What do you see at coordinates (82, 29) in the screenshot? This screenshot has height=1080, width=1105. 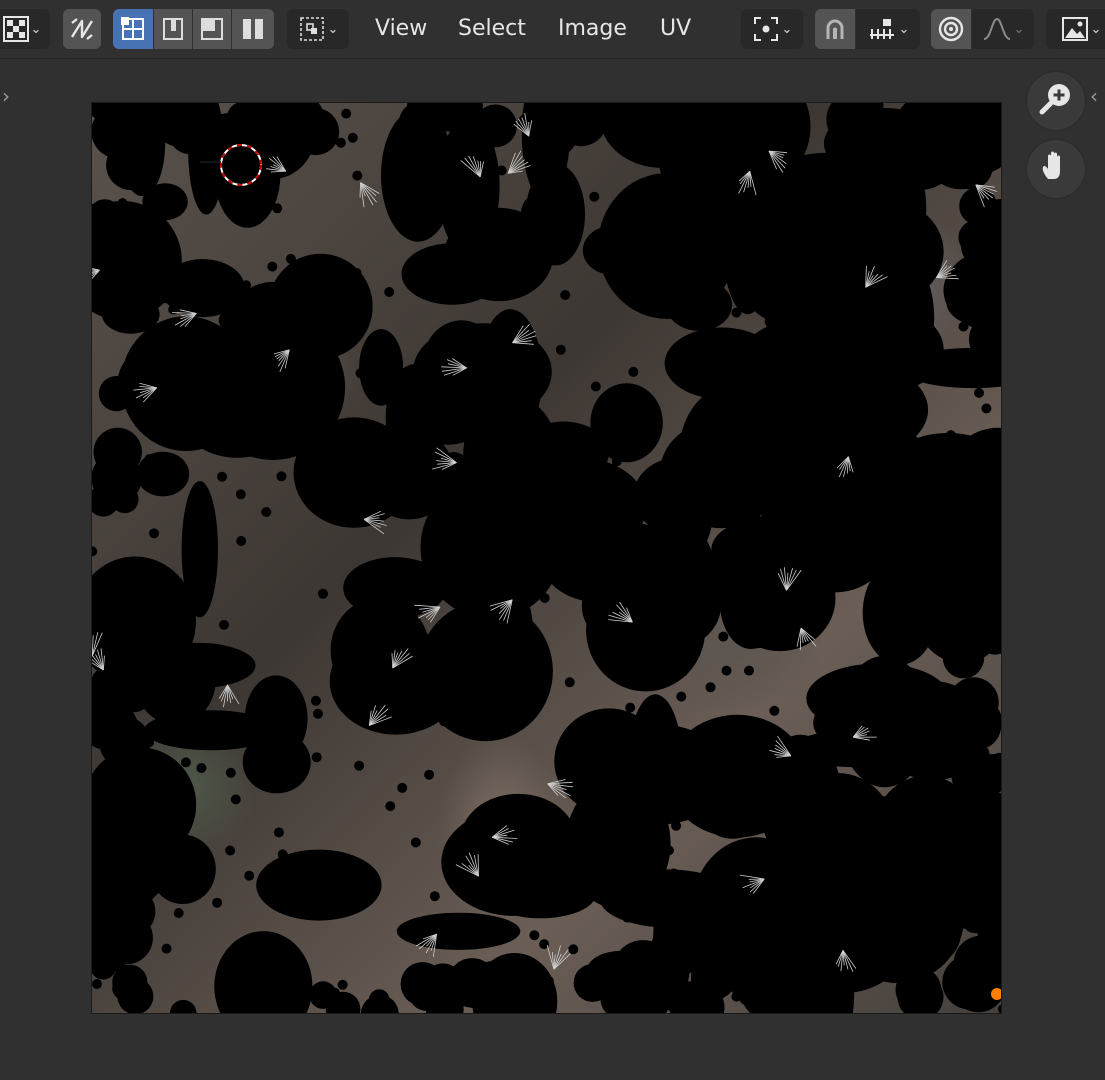 I see `uv-sync-selection-button` at bounding box center [82, 29].